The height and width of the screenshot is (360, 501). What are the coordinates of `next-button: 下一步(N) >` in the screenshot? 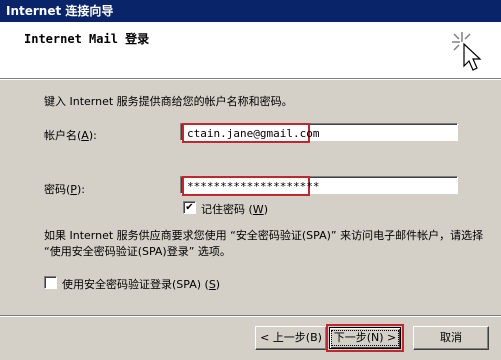 It's located at (365, 338).